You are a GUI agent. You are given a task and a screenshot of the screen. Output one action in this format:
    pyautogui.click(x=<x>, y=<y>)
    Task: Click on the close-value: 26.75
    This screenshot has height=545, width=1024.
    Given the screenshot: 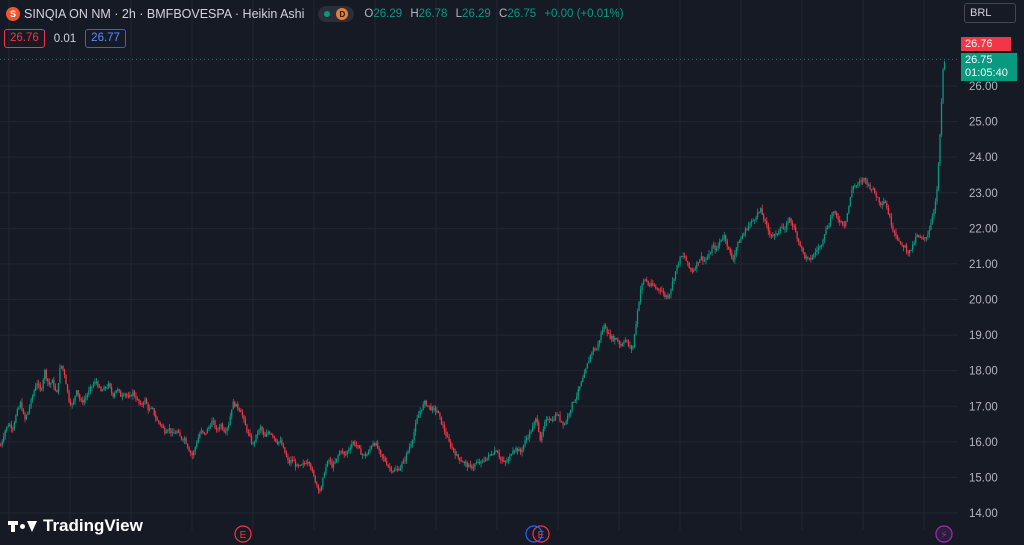 What is the action you would take?
    pyautogui.click(x=522, y=14)
    